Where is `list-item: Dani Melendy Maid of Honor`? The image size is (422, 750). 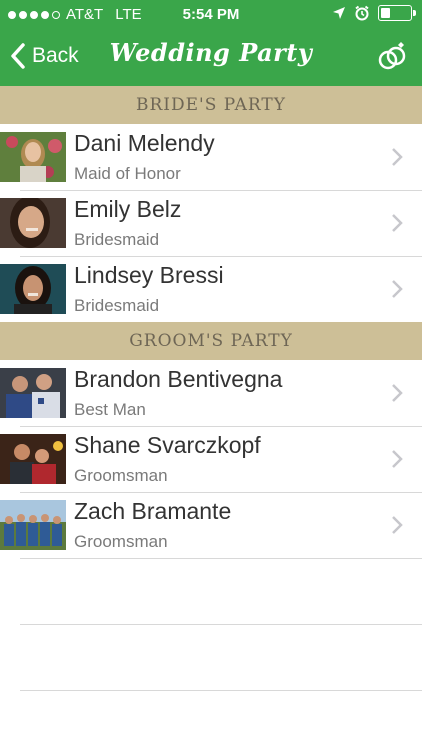 list-item: Dani Melendy Maid of Honor is located at coordinates (211, 157).